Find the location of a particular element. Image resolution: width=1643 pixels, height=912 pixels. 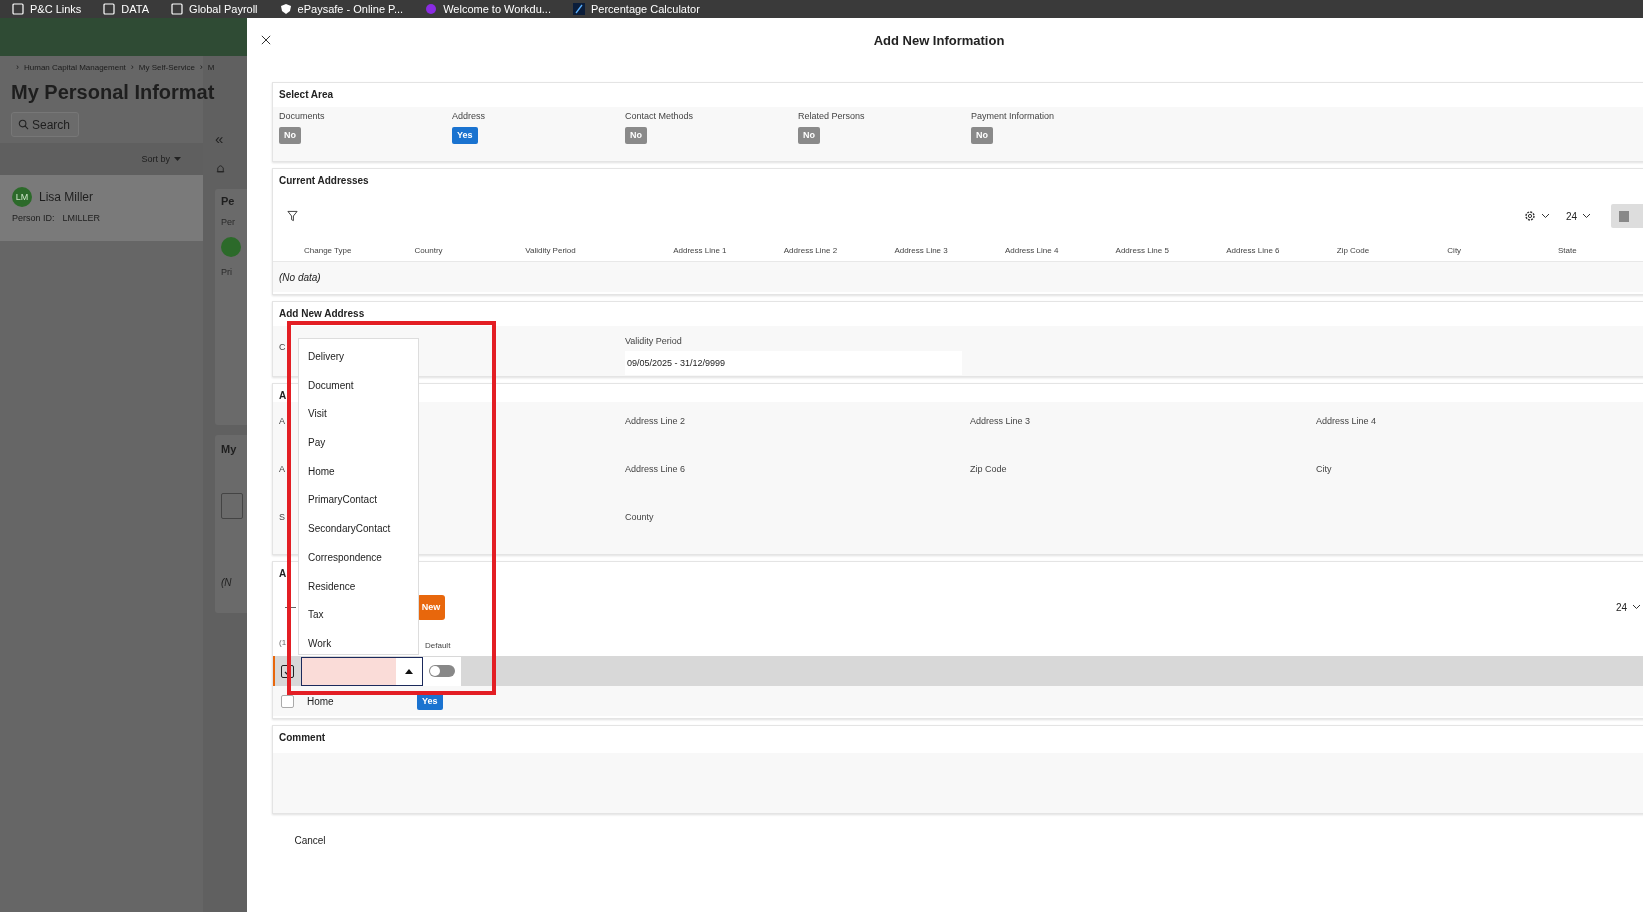

column-header: Address Line 1 is located at coordinates (717, 250).